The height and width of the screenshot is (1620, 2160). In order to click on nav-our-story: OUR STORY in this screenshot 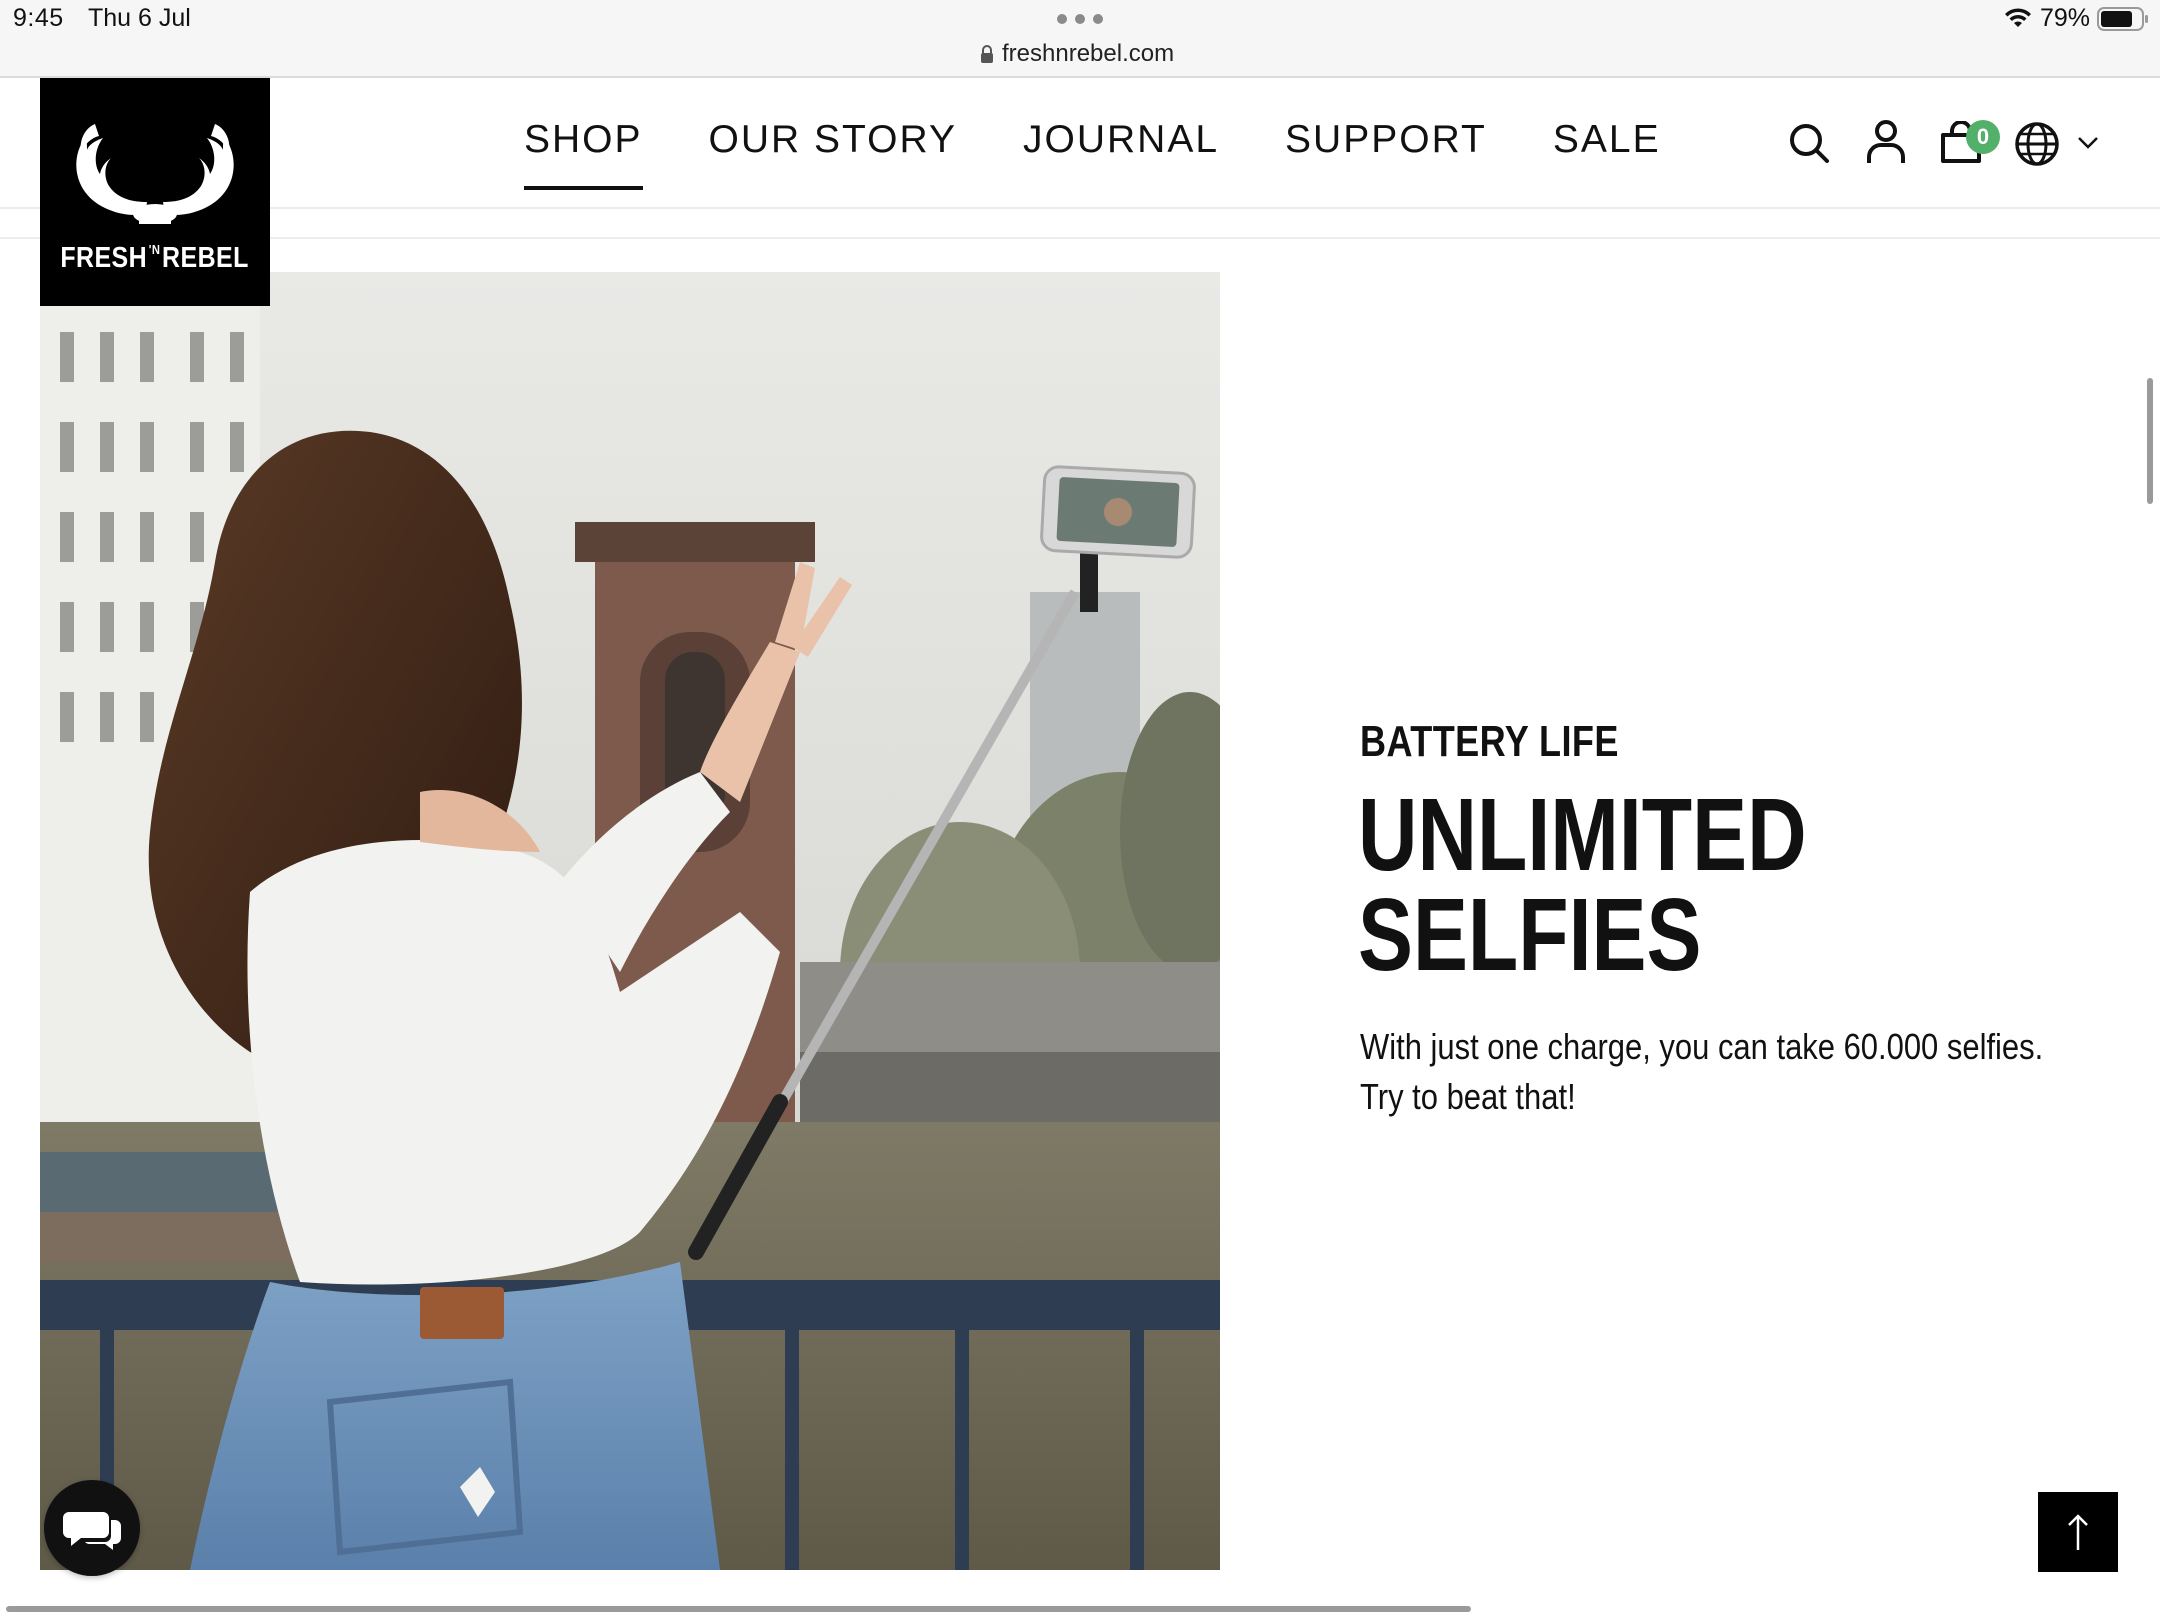, I will do `click(833, 148)`.